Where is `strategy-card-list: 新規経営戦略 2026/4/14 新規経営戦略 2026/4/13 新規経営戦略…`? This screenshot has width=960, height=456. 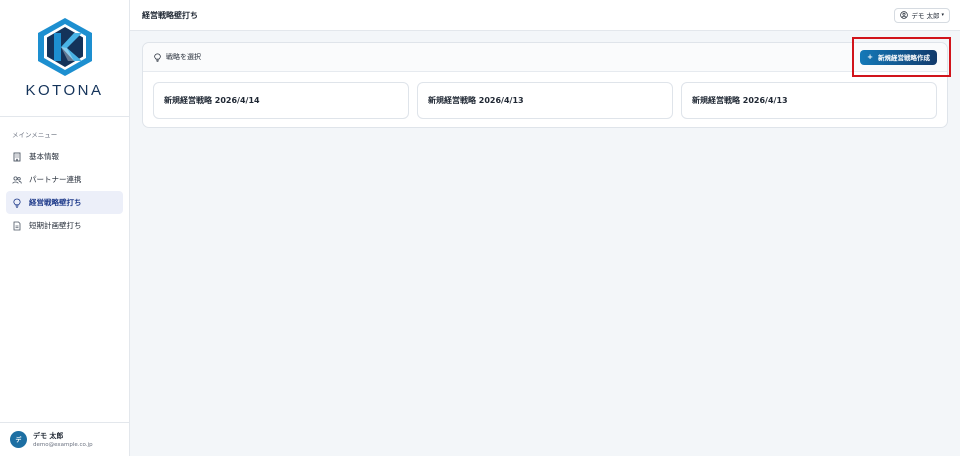 strategy-card-list: 新規経営戦略 2026/4/14 新規経営戦略 2026/4/13 新規経営戦略… is located at coordinates (545, 95).